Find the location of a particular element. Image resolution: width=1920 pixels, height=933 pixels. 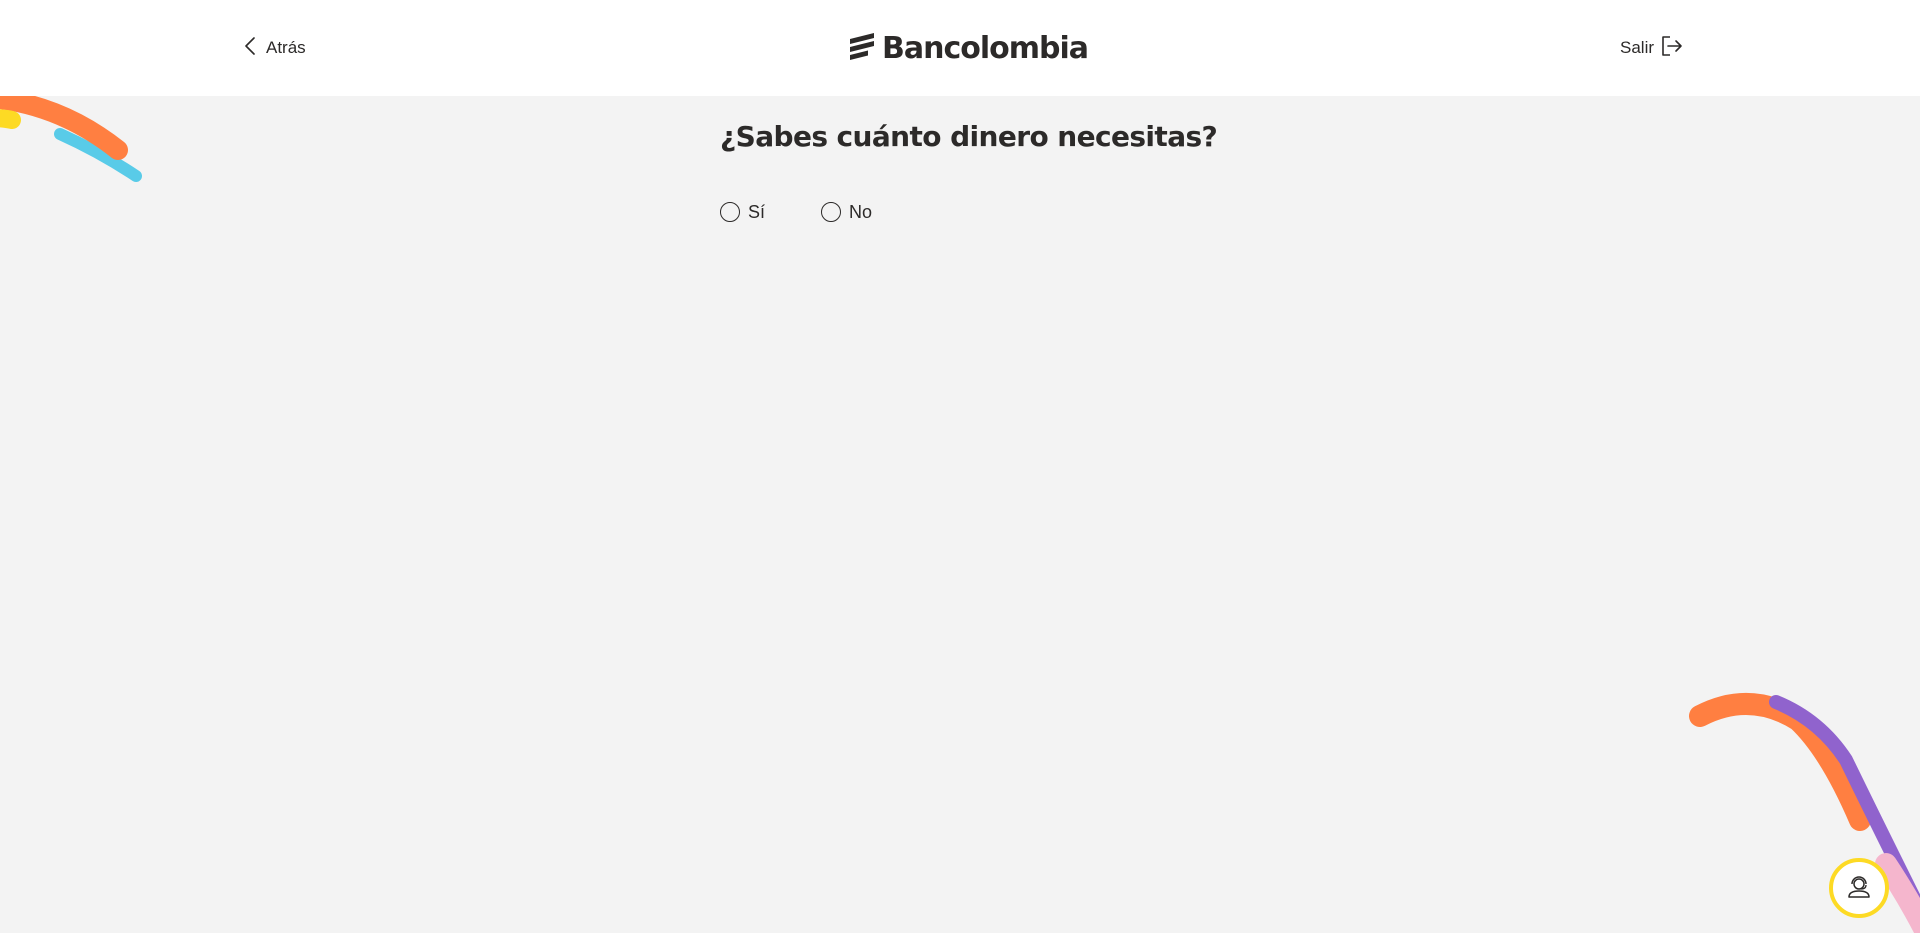

radio-button-no is located at coordinates (831, 212).